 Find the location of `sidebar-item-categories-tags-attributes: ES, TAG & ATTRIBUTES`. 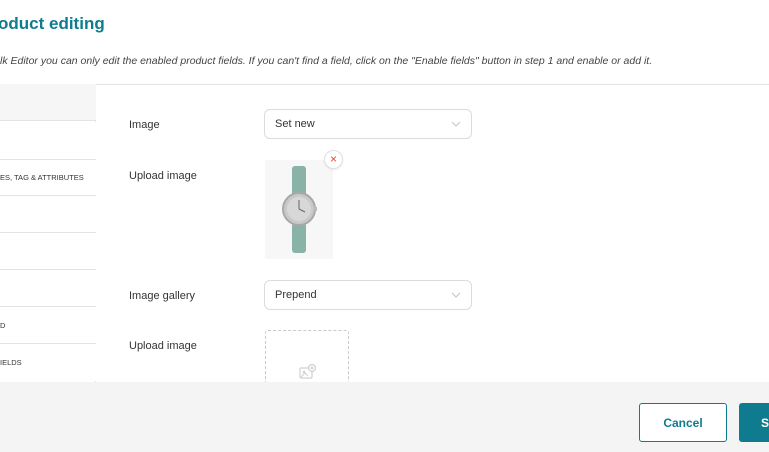

sidebar-item-categories-tags-attributes: ES, TAG & ATTRIBUTES is located at coordinates (48, 177).